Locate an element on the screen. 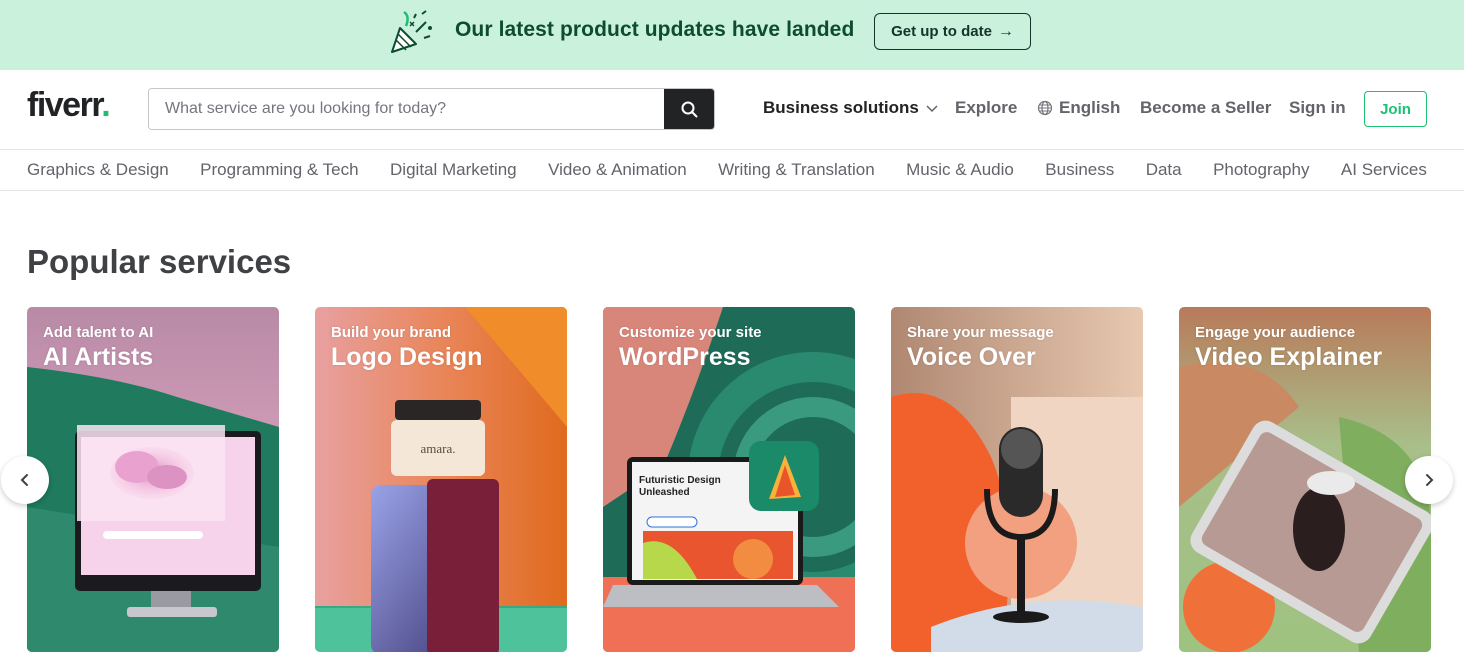 This screenshot has width=1464, height=663. category-digital-marketing: Digital Marketing is located at coordinates (453, 170).